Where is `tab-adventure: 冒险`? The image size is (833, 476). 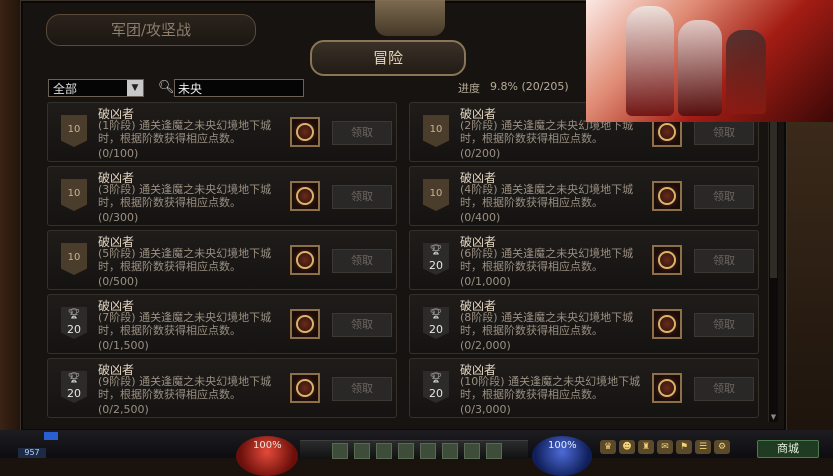 tab-adventure: 冒险 is located at coordinates (388, 58).